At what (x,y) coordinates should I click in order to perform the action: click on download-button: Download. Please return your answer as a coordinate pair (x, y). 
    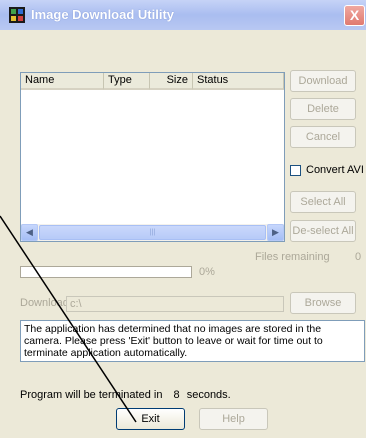
    Looking at the image, I should click on (323, 81).